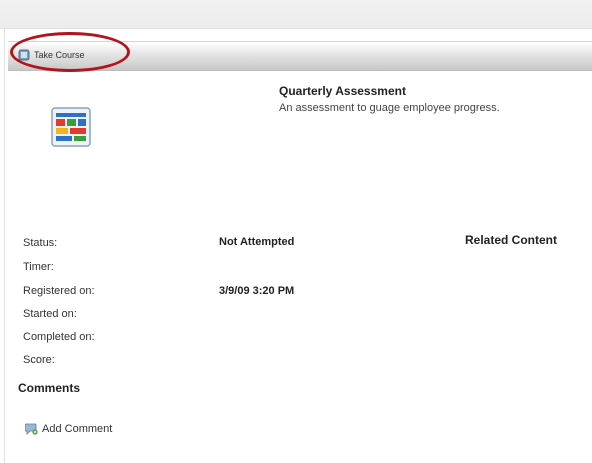 Image resolution: width=592 pixels, height=463 pixels. Describe the element at coordinates (300, 56) in the screenshot. I see `course-toolbar` at that location.